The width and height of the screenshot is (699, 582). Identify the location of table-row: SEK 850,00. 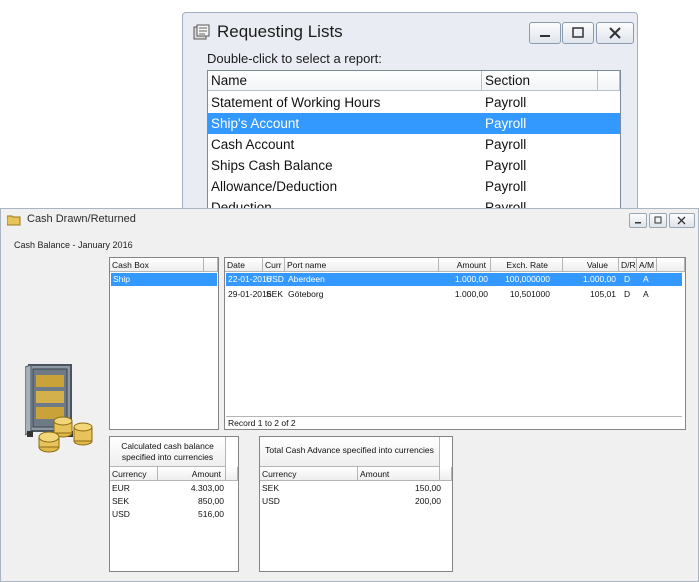
(168, 502).